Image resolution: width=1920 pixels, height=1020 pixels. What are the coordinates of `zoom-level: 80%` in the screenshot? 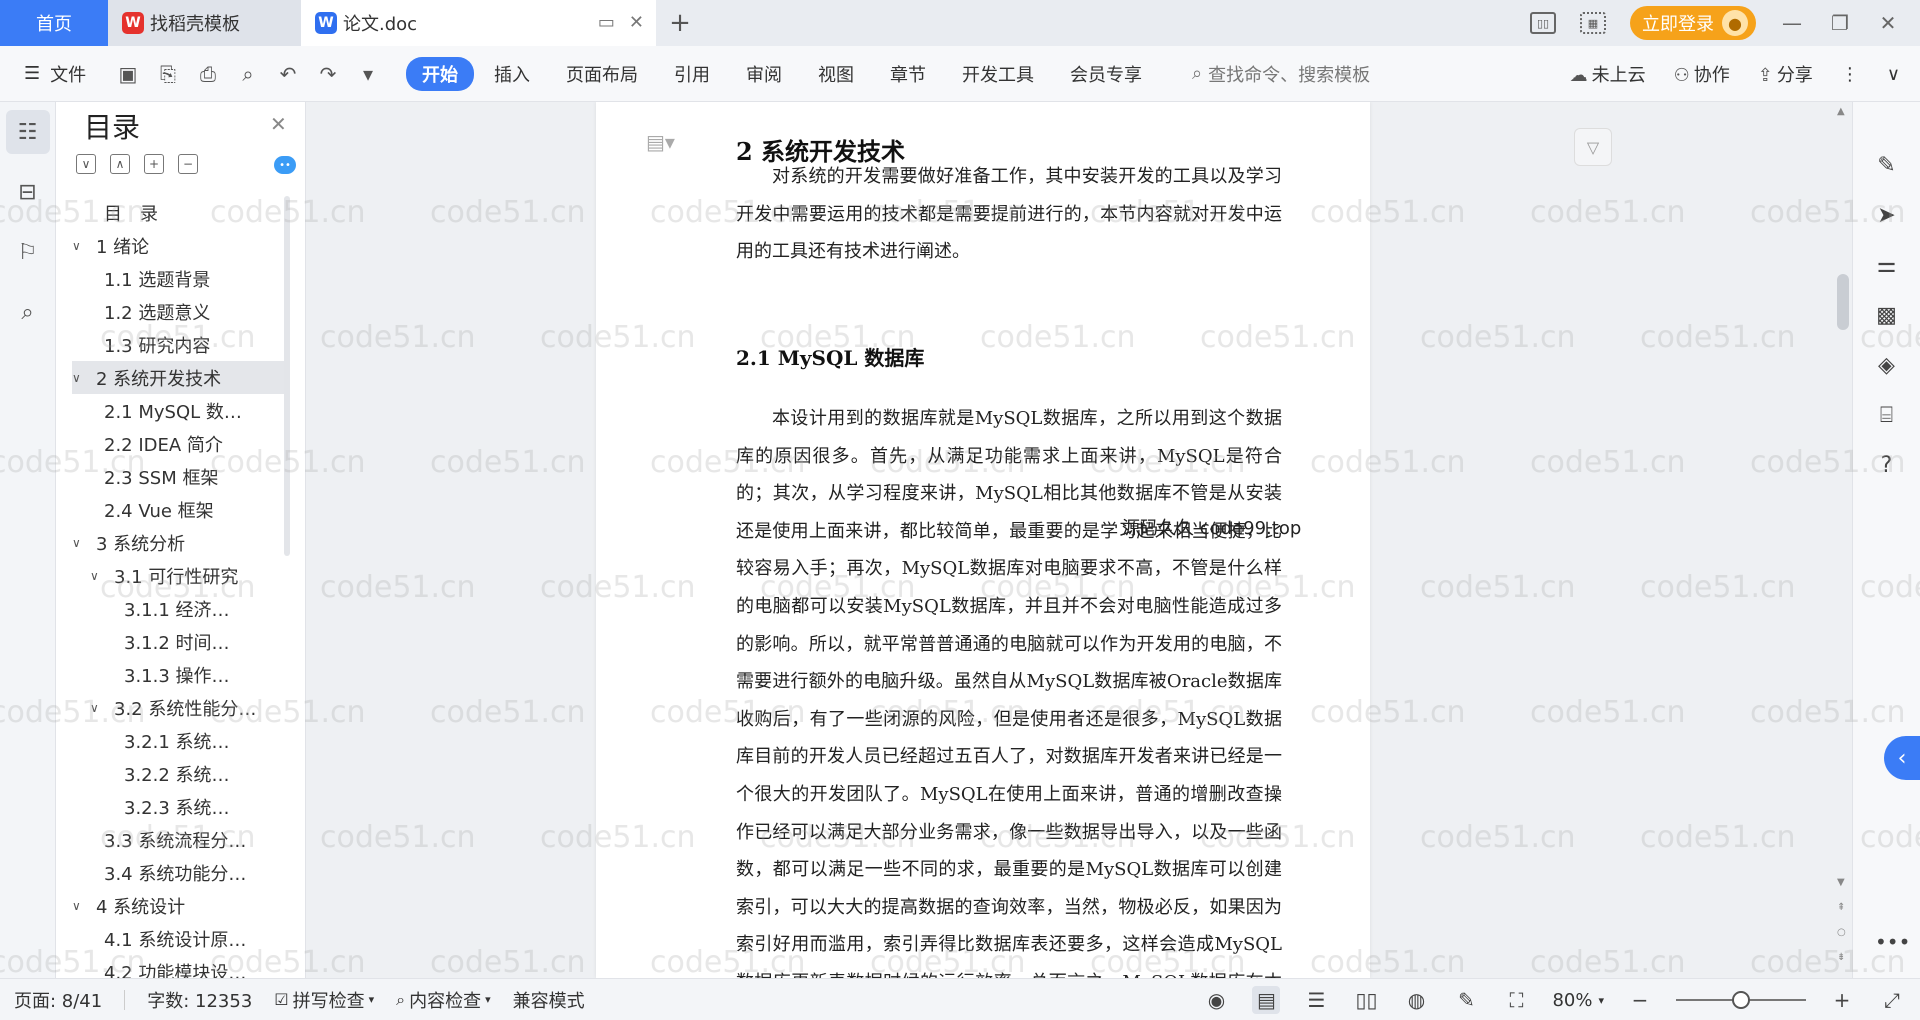 It's located at (1572, 1000).